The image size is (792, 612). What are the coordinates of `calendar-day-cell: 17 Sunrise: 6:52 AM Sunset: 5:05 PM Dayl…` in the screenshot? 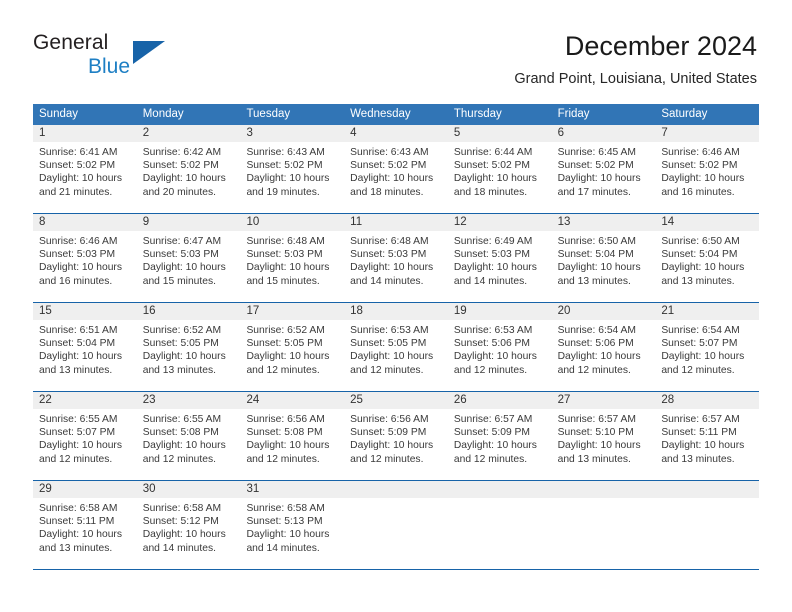 It's located at (292, 347).